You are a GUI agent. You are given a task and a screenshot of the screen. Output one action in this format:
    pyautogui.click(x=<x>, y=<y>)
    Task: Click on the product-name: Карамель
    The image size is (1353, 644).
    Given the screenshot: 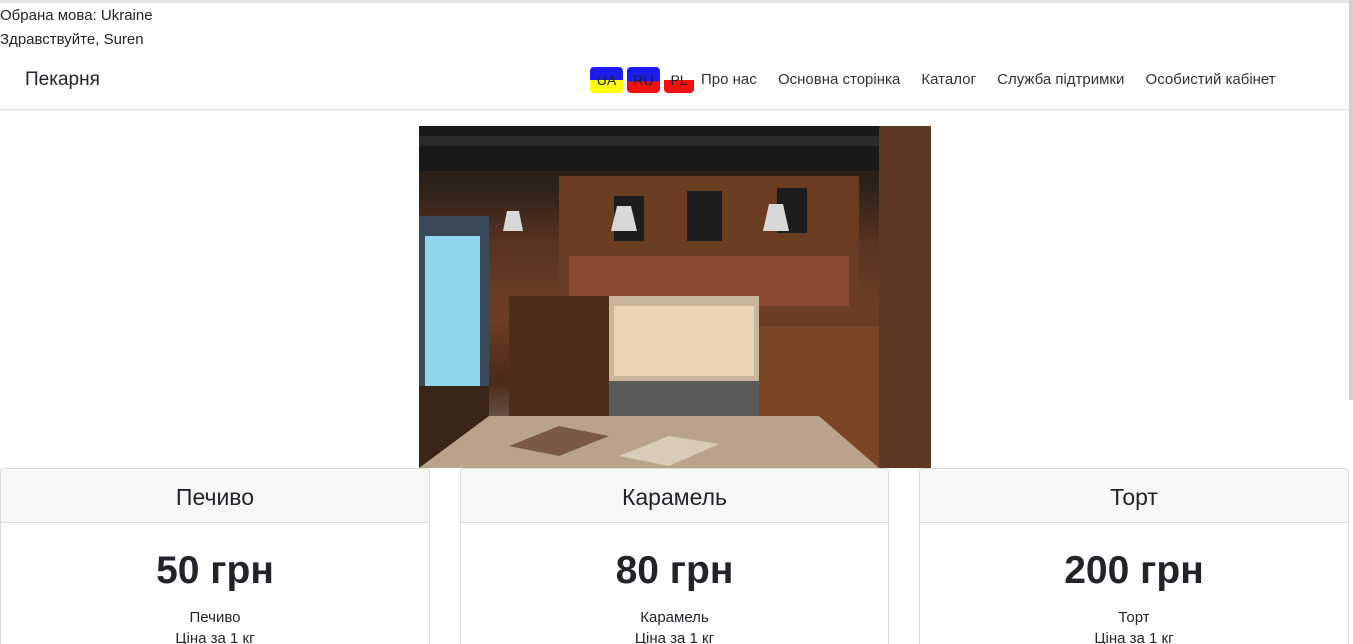 What is the action you would take?
    pyautogui.click(x=674, y=617)
    